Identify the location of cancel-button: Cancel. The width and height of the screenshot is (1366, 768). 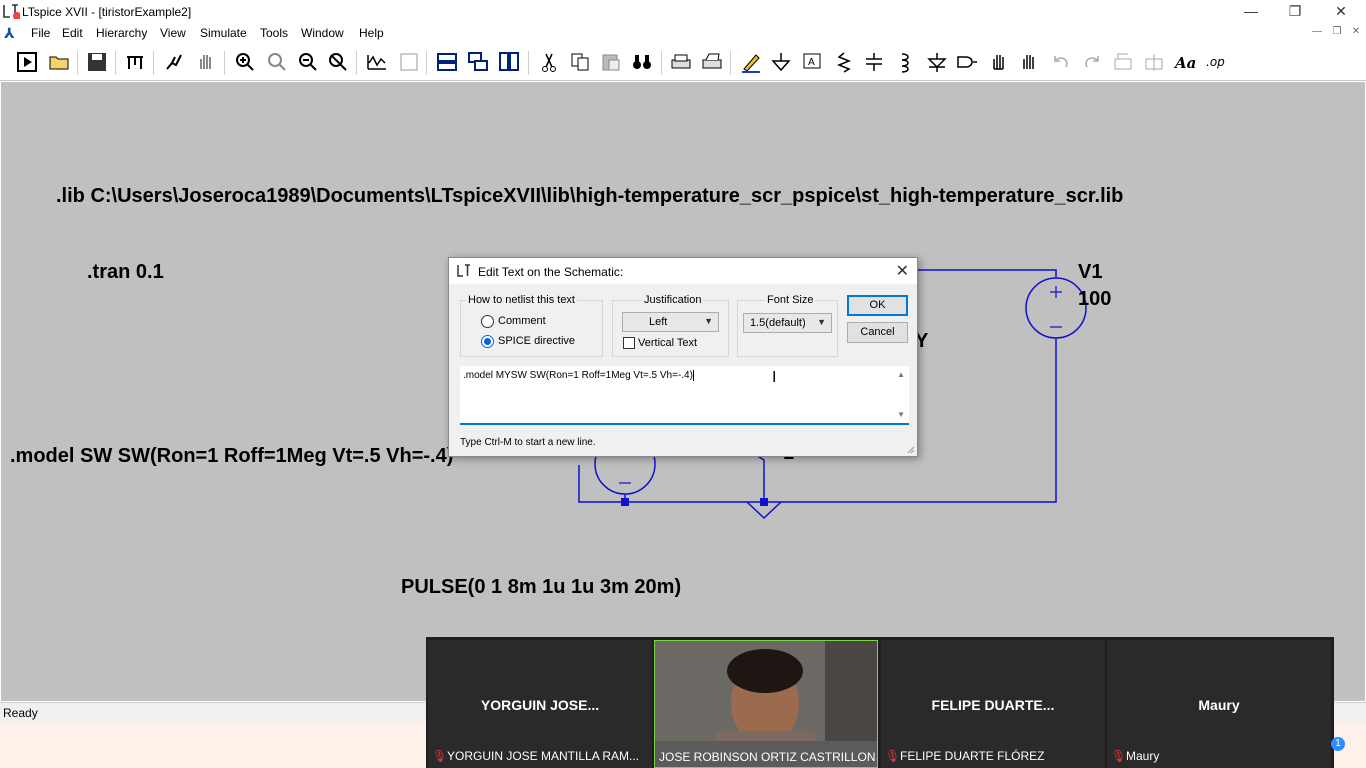
(877, 332).